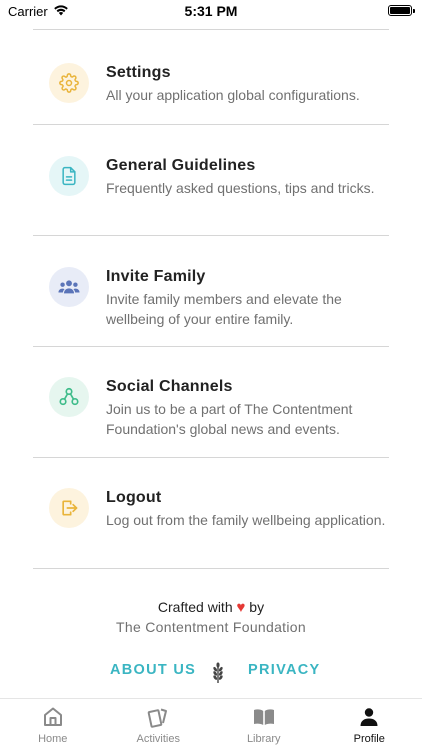  I want to click on tab-label: Home, so click(53, 739).